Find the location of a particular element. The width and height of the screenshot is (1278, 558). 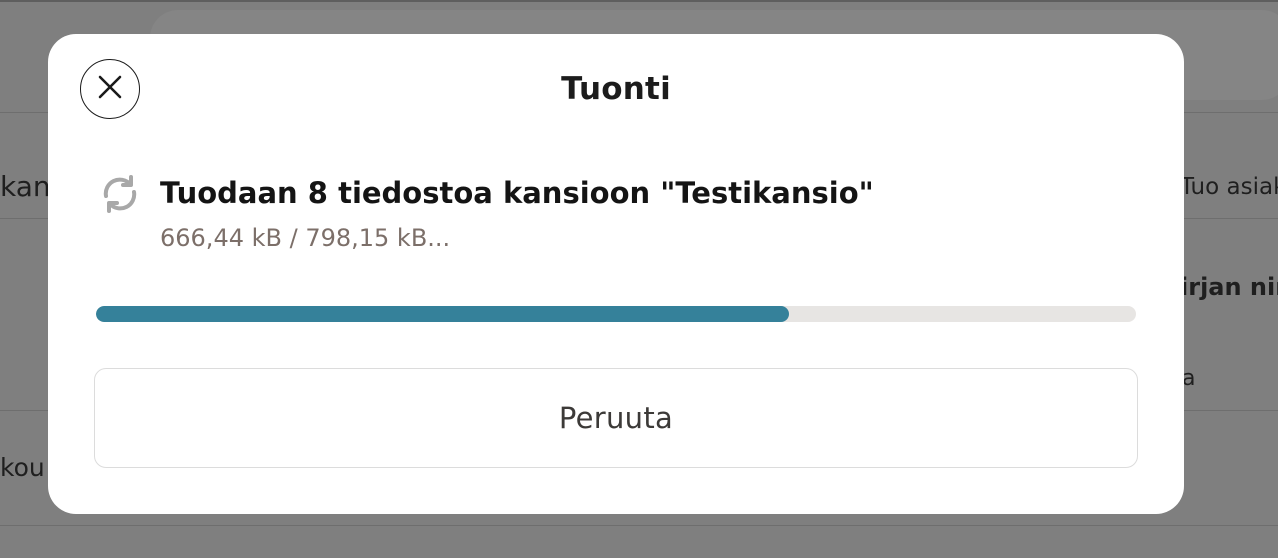

background-top-border is located at coordinates (639, 1).